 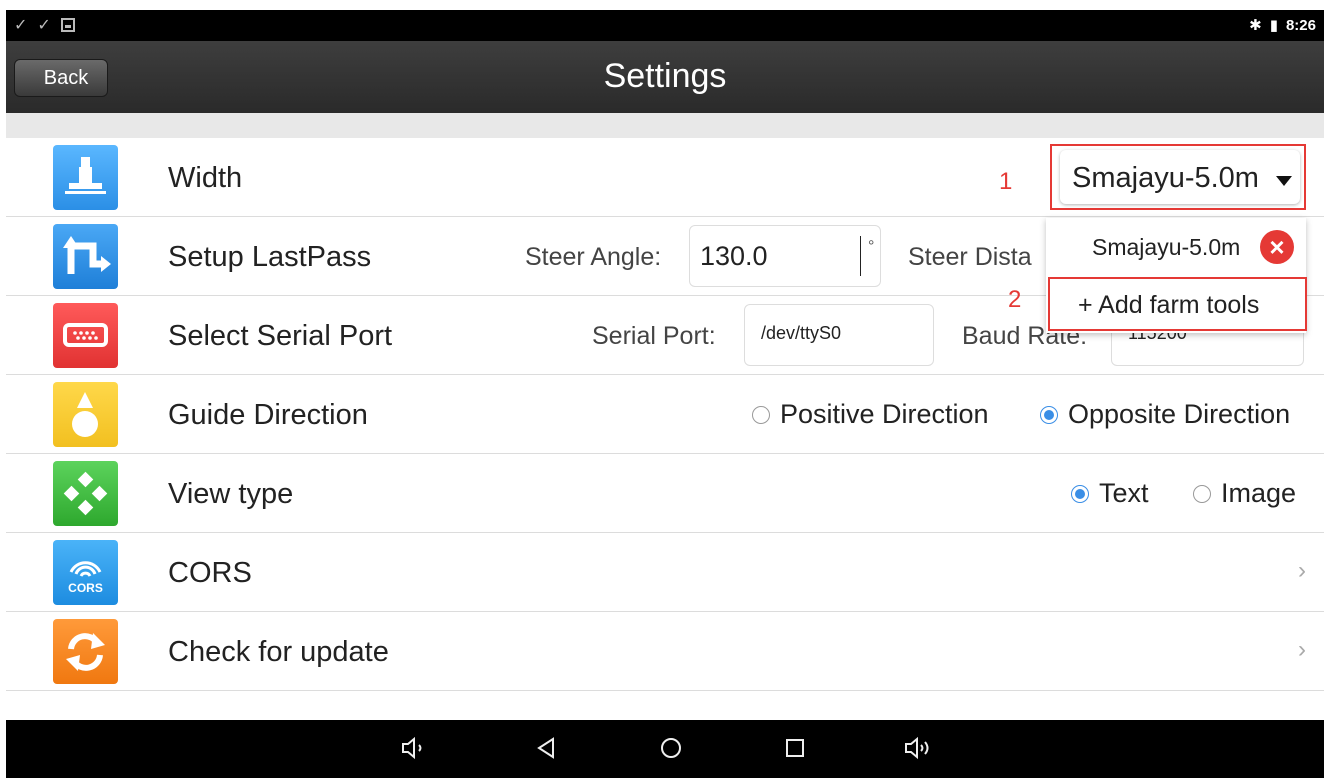 What do you see at coordinates (665, 493) in the screenshot?
I see `row-view-type: View type Text Image` at bounding box center [665, 493].